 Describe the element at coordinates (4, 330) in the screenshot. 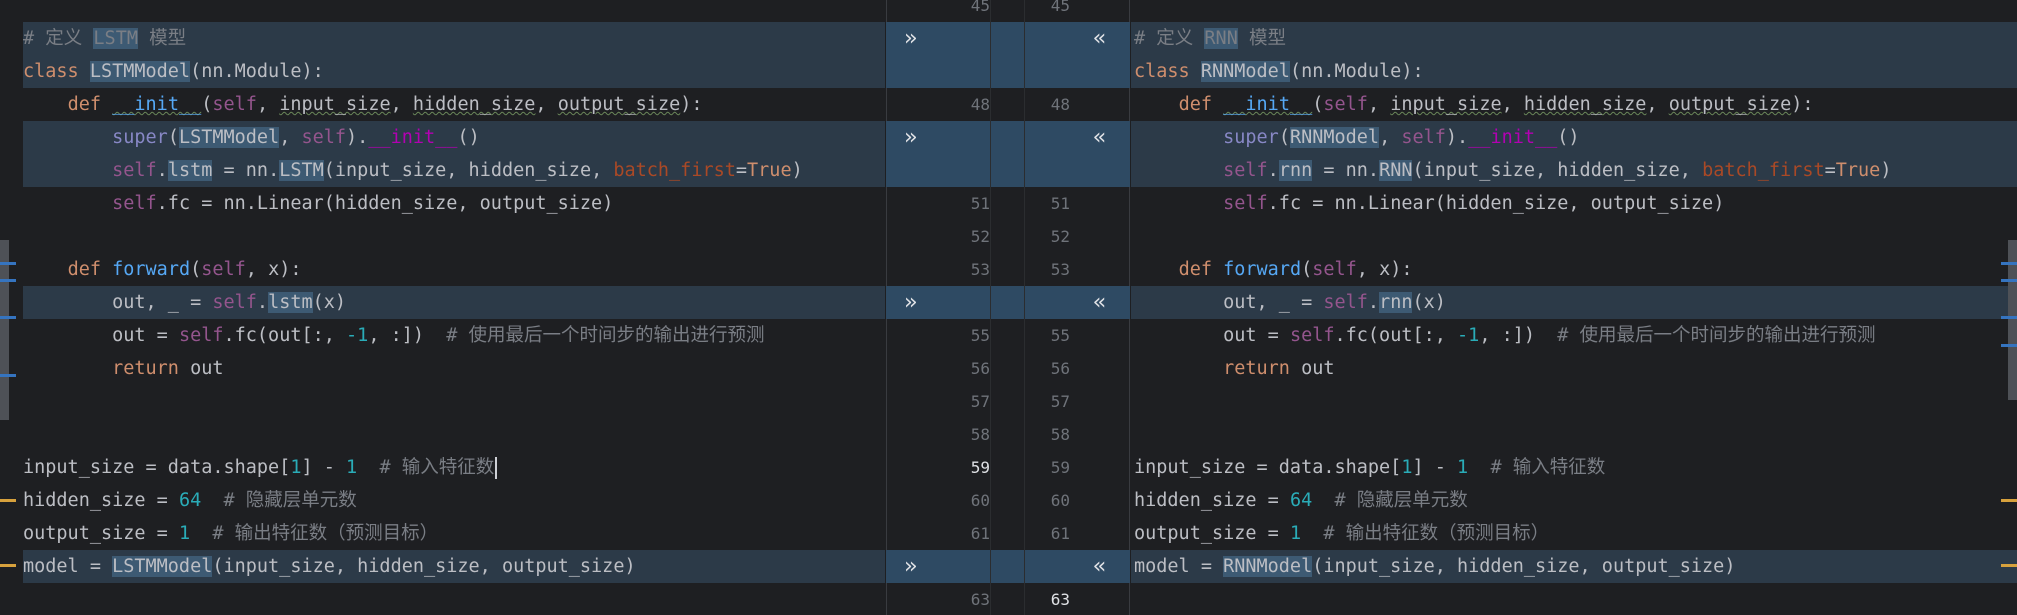

I see `left-scroll-thumb` at that location.